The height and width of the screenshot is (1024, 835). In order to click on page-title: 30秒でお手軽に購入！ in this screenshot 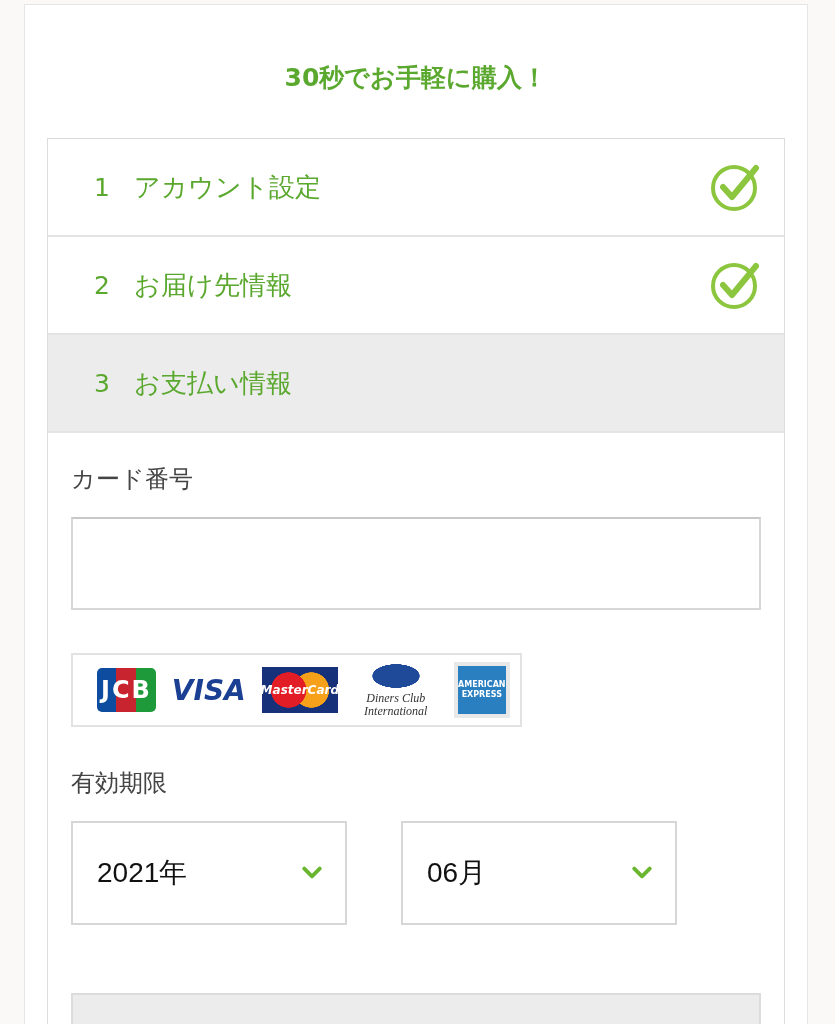, I will do `click(416, 78)`.